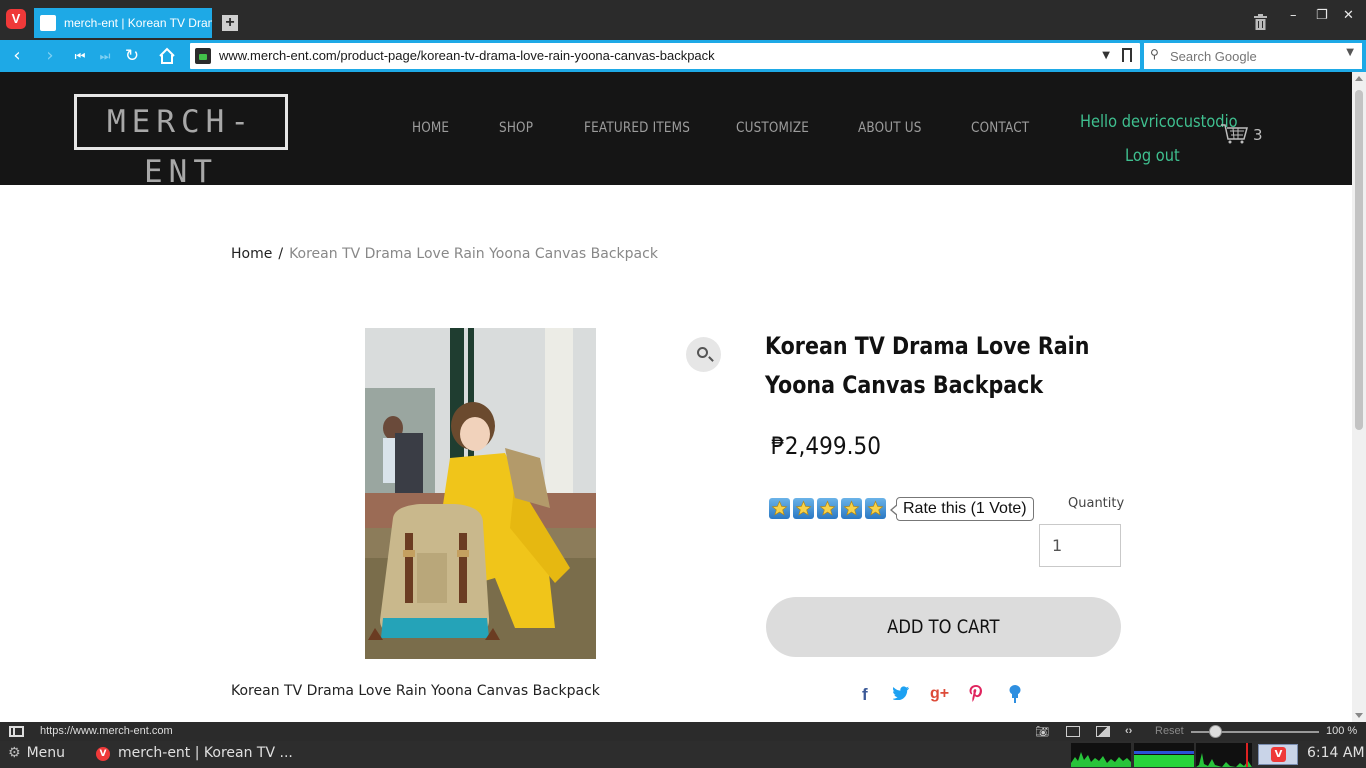  Describe the element at coordinates (1348, 15) in the screenshot. I see `close-icon: ✕` at that location.